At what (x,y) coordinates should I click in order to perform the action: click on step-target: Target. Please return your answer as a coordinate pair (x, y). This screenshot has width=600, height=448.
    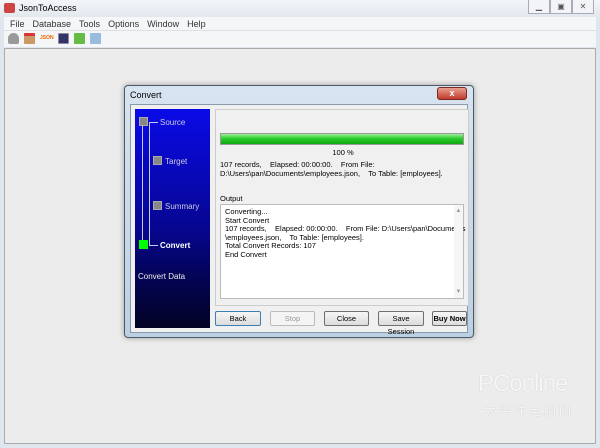
    Looking at the image, I should click on (176, 161).